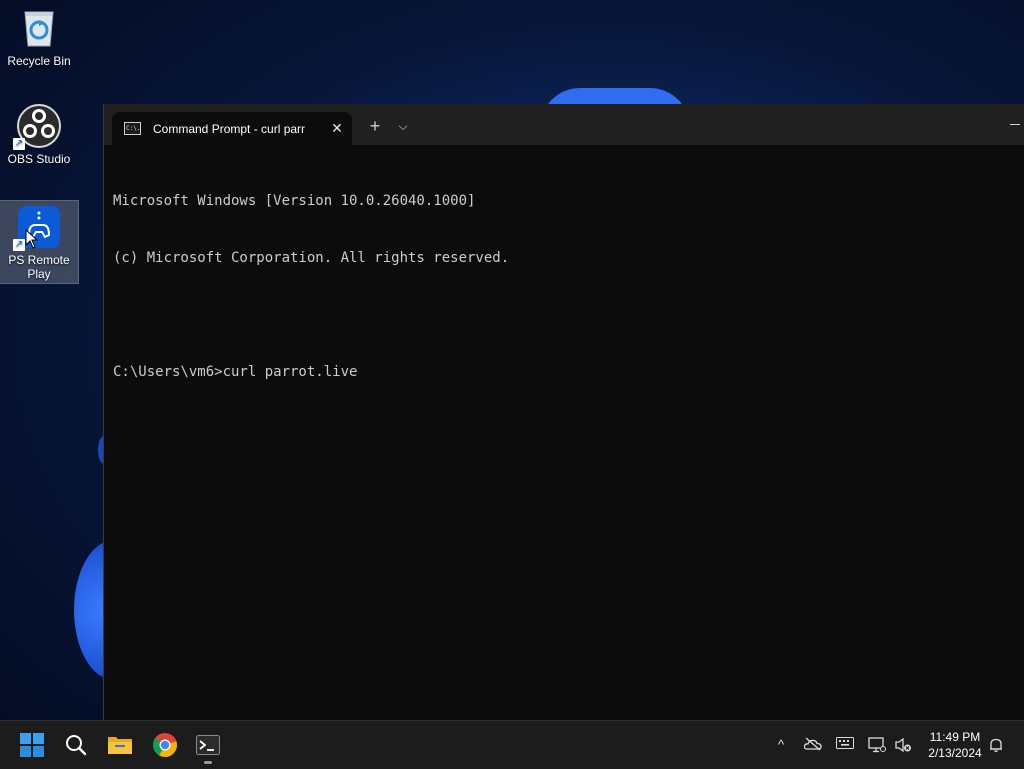 This screenshot has width=1024, height=769. I want to click on file-explorer-button, so click(120, 745).